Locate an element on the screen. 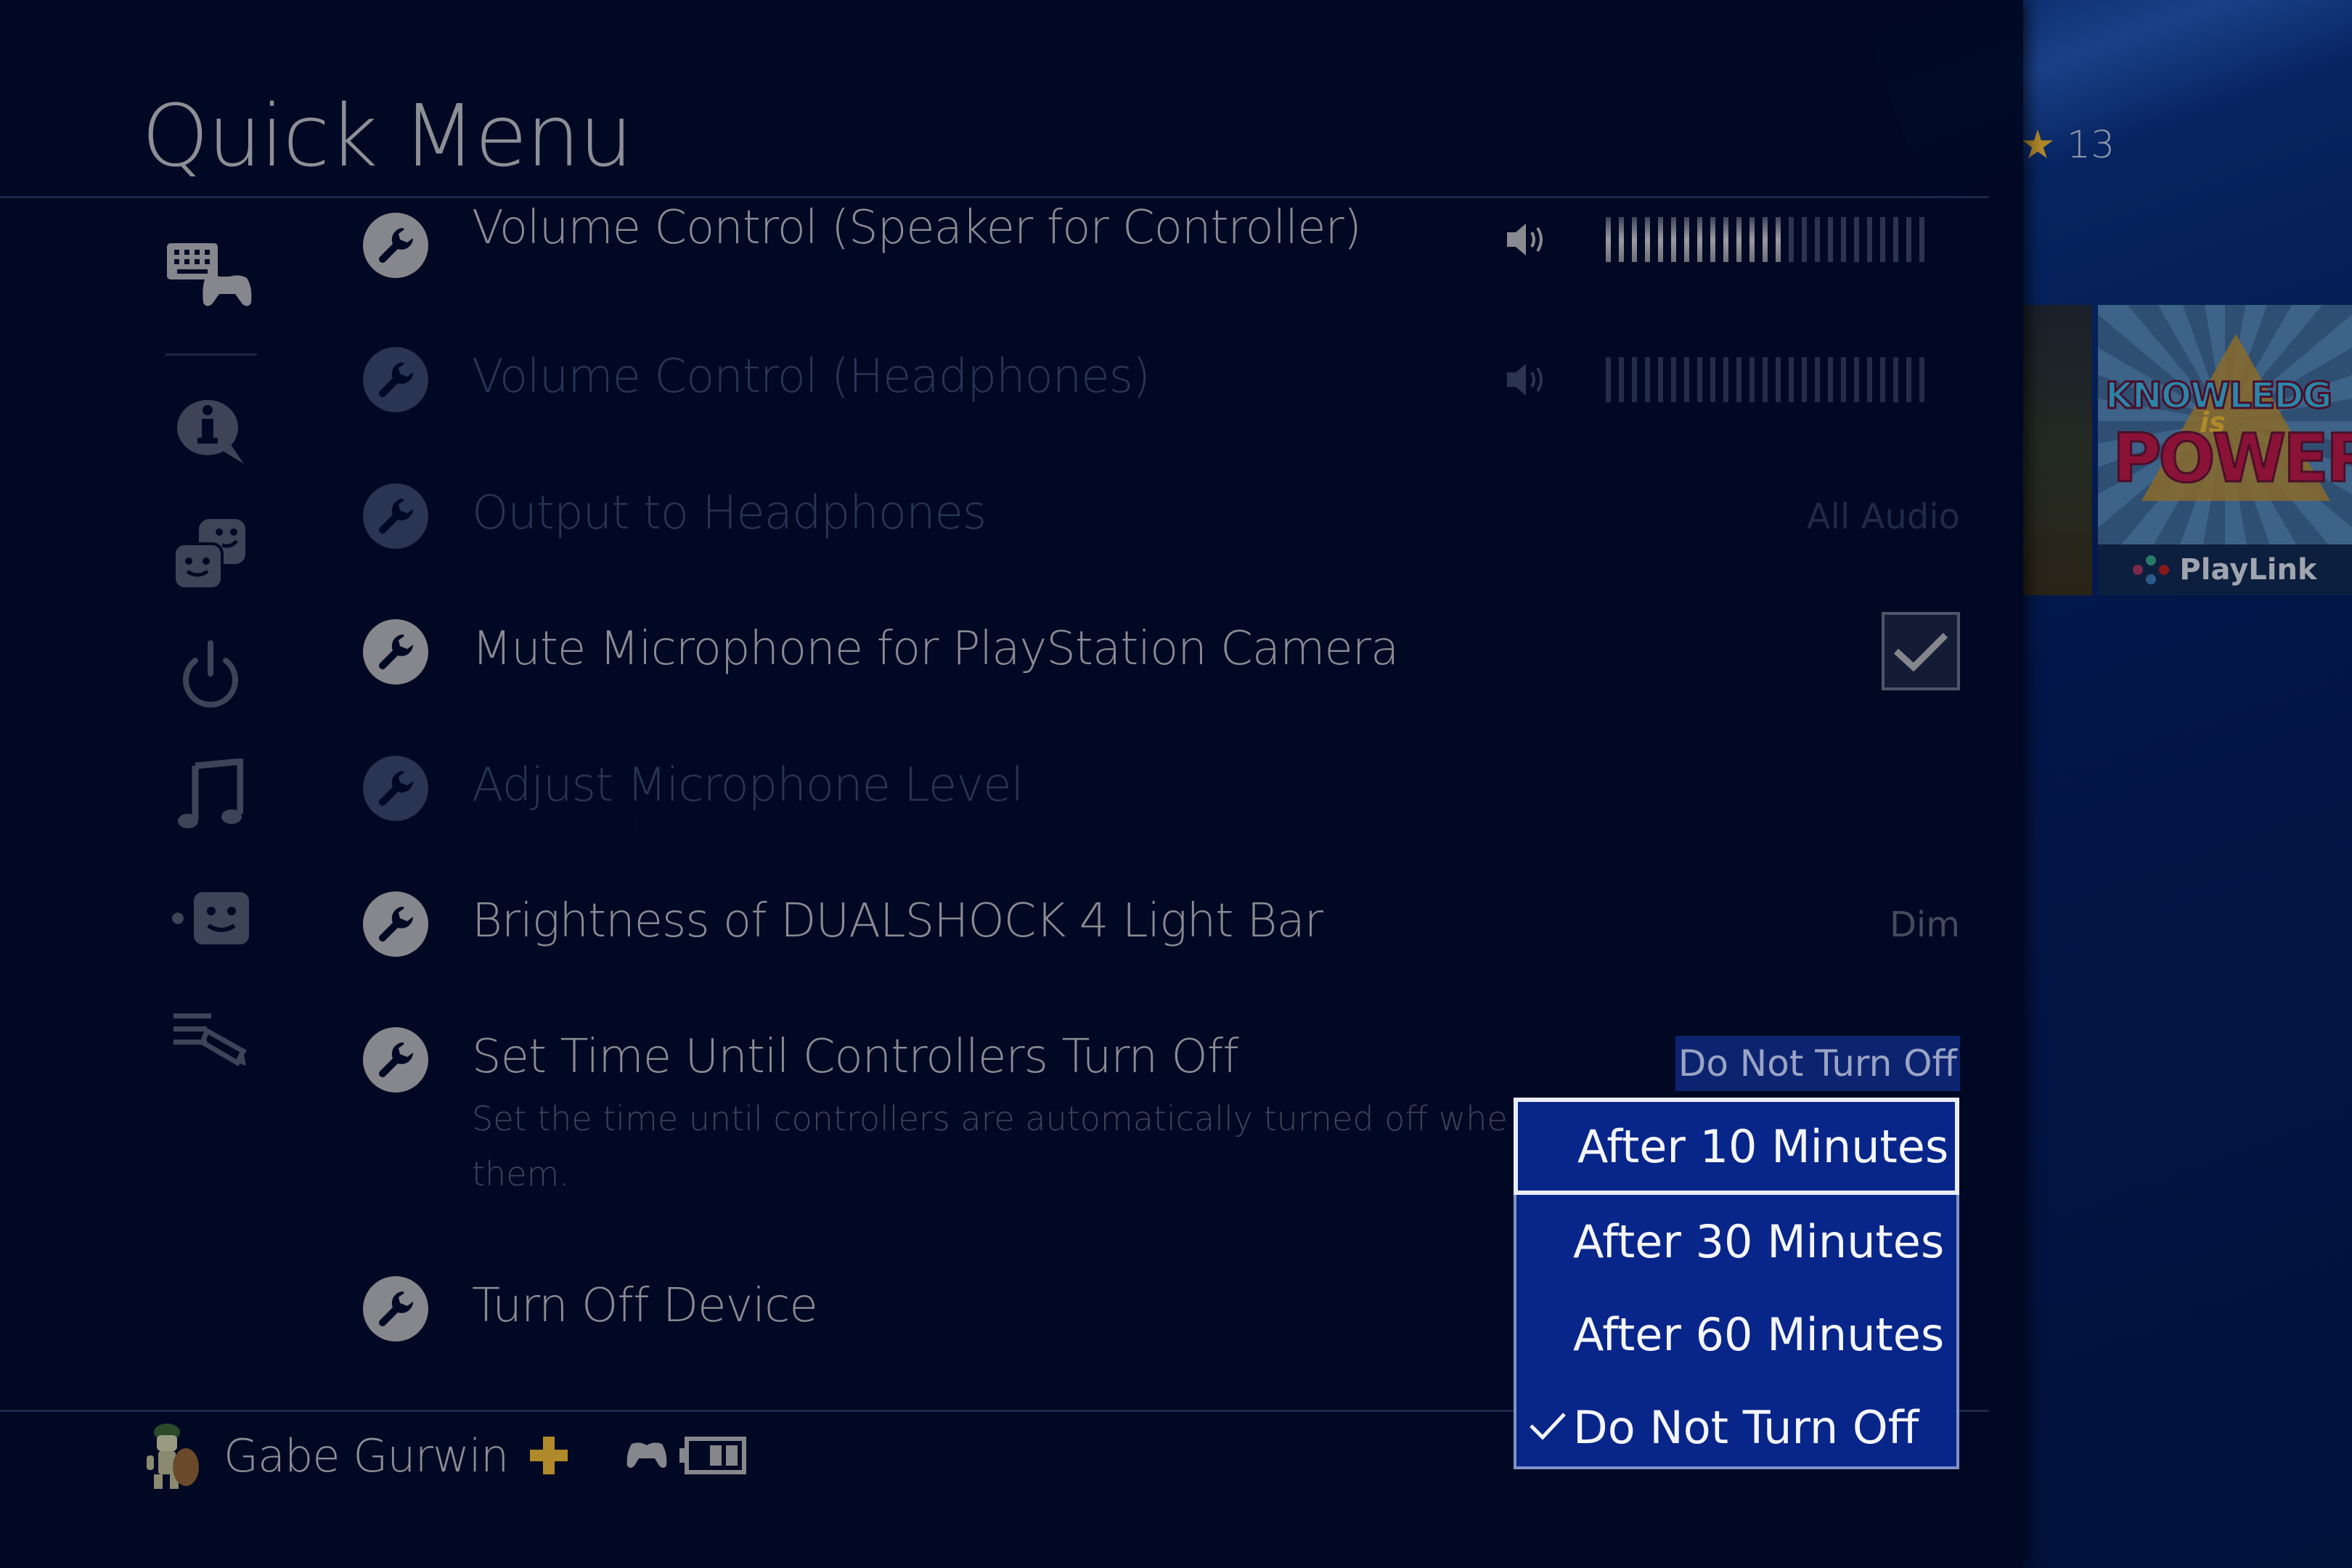 Image resolution: width=2352 pixels, height=1568 pixels. dropdown-option-60-minutes: After 60 Minutes is located at coordinates (1736, 1335).